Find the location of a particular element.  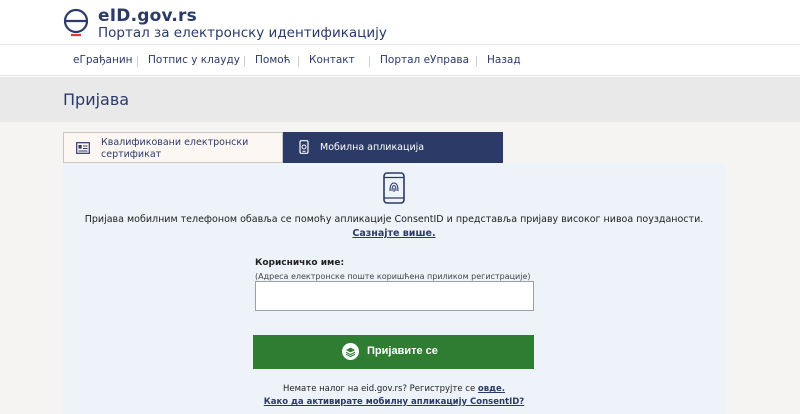

id-card-icon is located at coordinates (83, 148).